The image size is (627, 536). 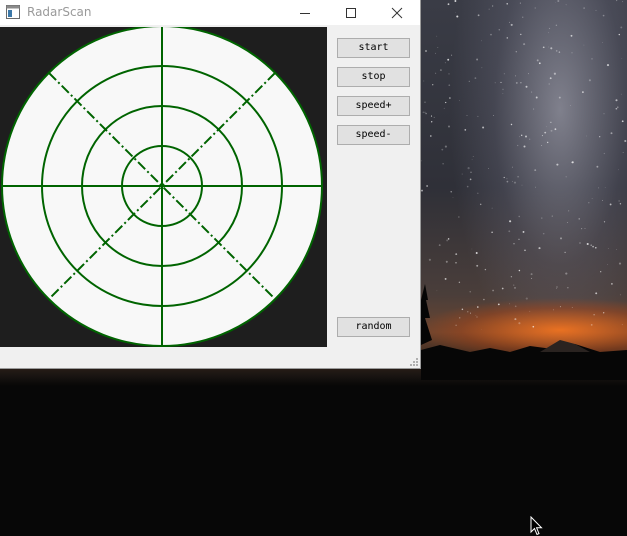 I want to click on minimize-icon, so click(x=305, y=13).